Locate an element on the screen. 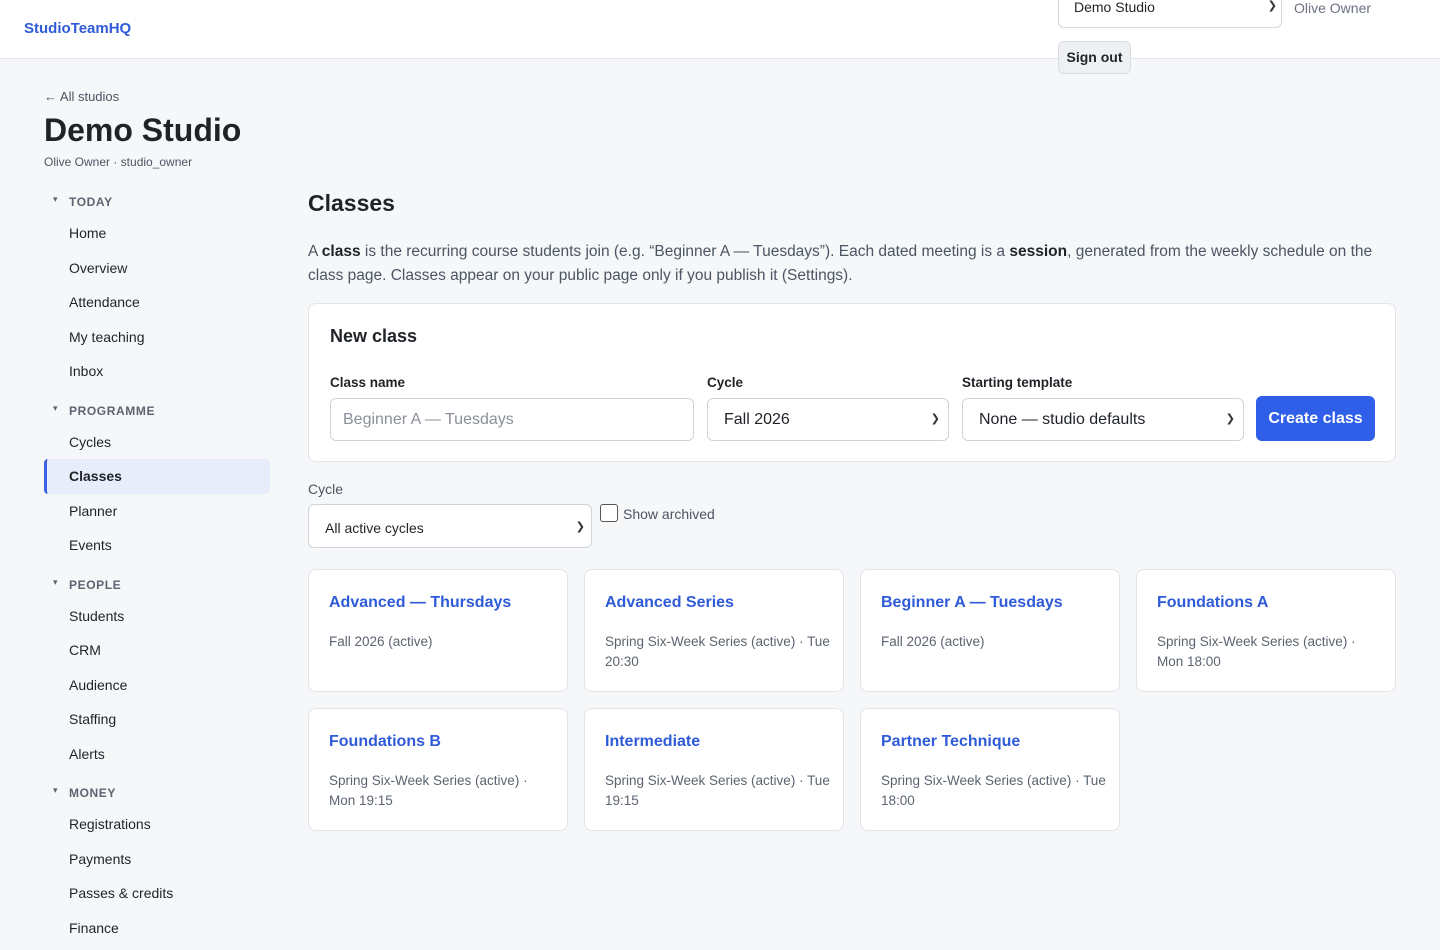  cycle-select: Fall 2026 ❯ is located at coordinates (828, 419).